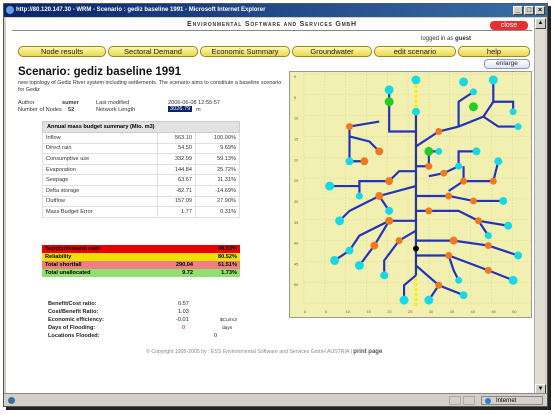  I want to click on nav-groundwater: Groundwater, so click(332, 51).